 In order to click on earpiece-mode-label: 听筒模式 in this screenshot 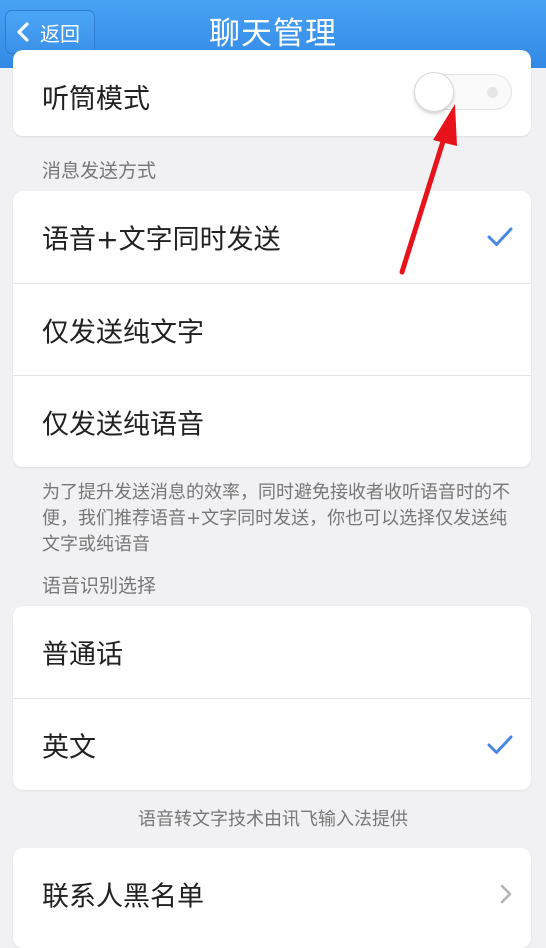, I will do `click(96, 99)`.